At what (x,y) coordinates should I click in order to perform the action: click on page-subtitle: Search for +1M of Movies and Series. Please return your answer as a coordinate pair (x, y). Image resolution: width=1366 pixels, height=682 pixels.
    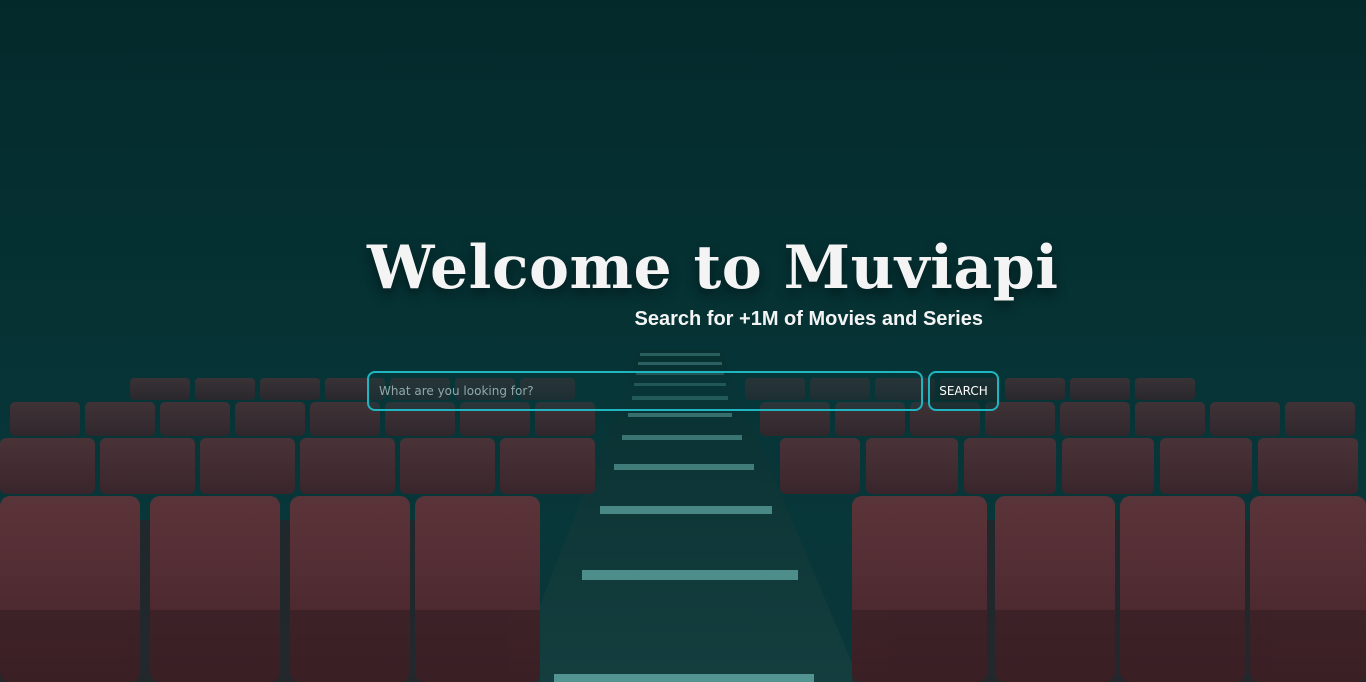
    Looking at the image, I should click on (808, 319).